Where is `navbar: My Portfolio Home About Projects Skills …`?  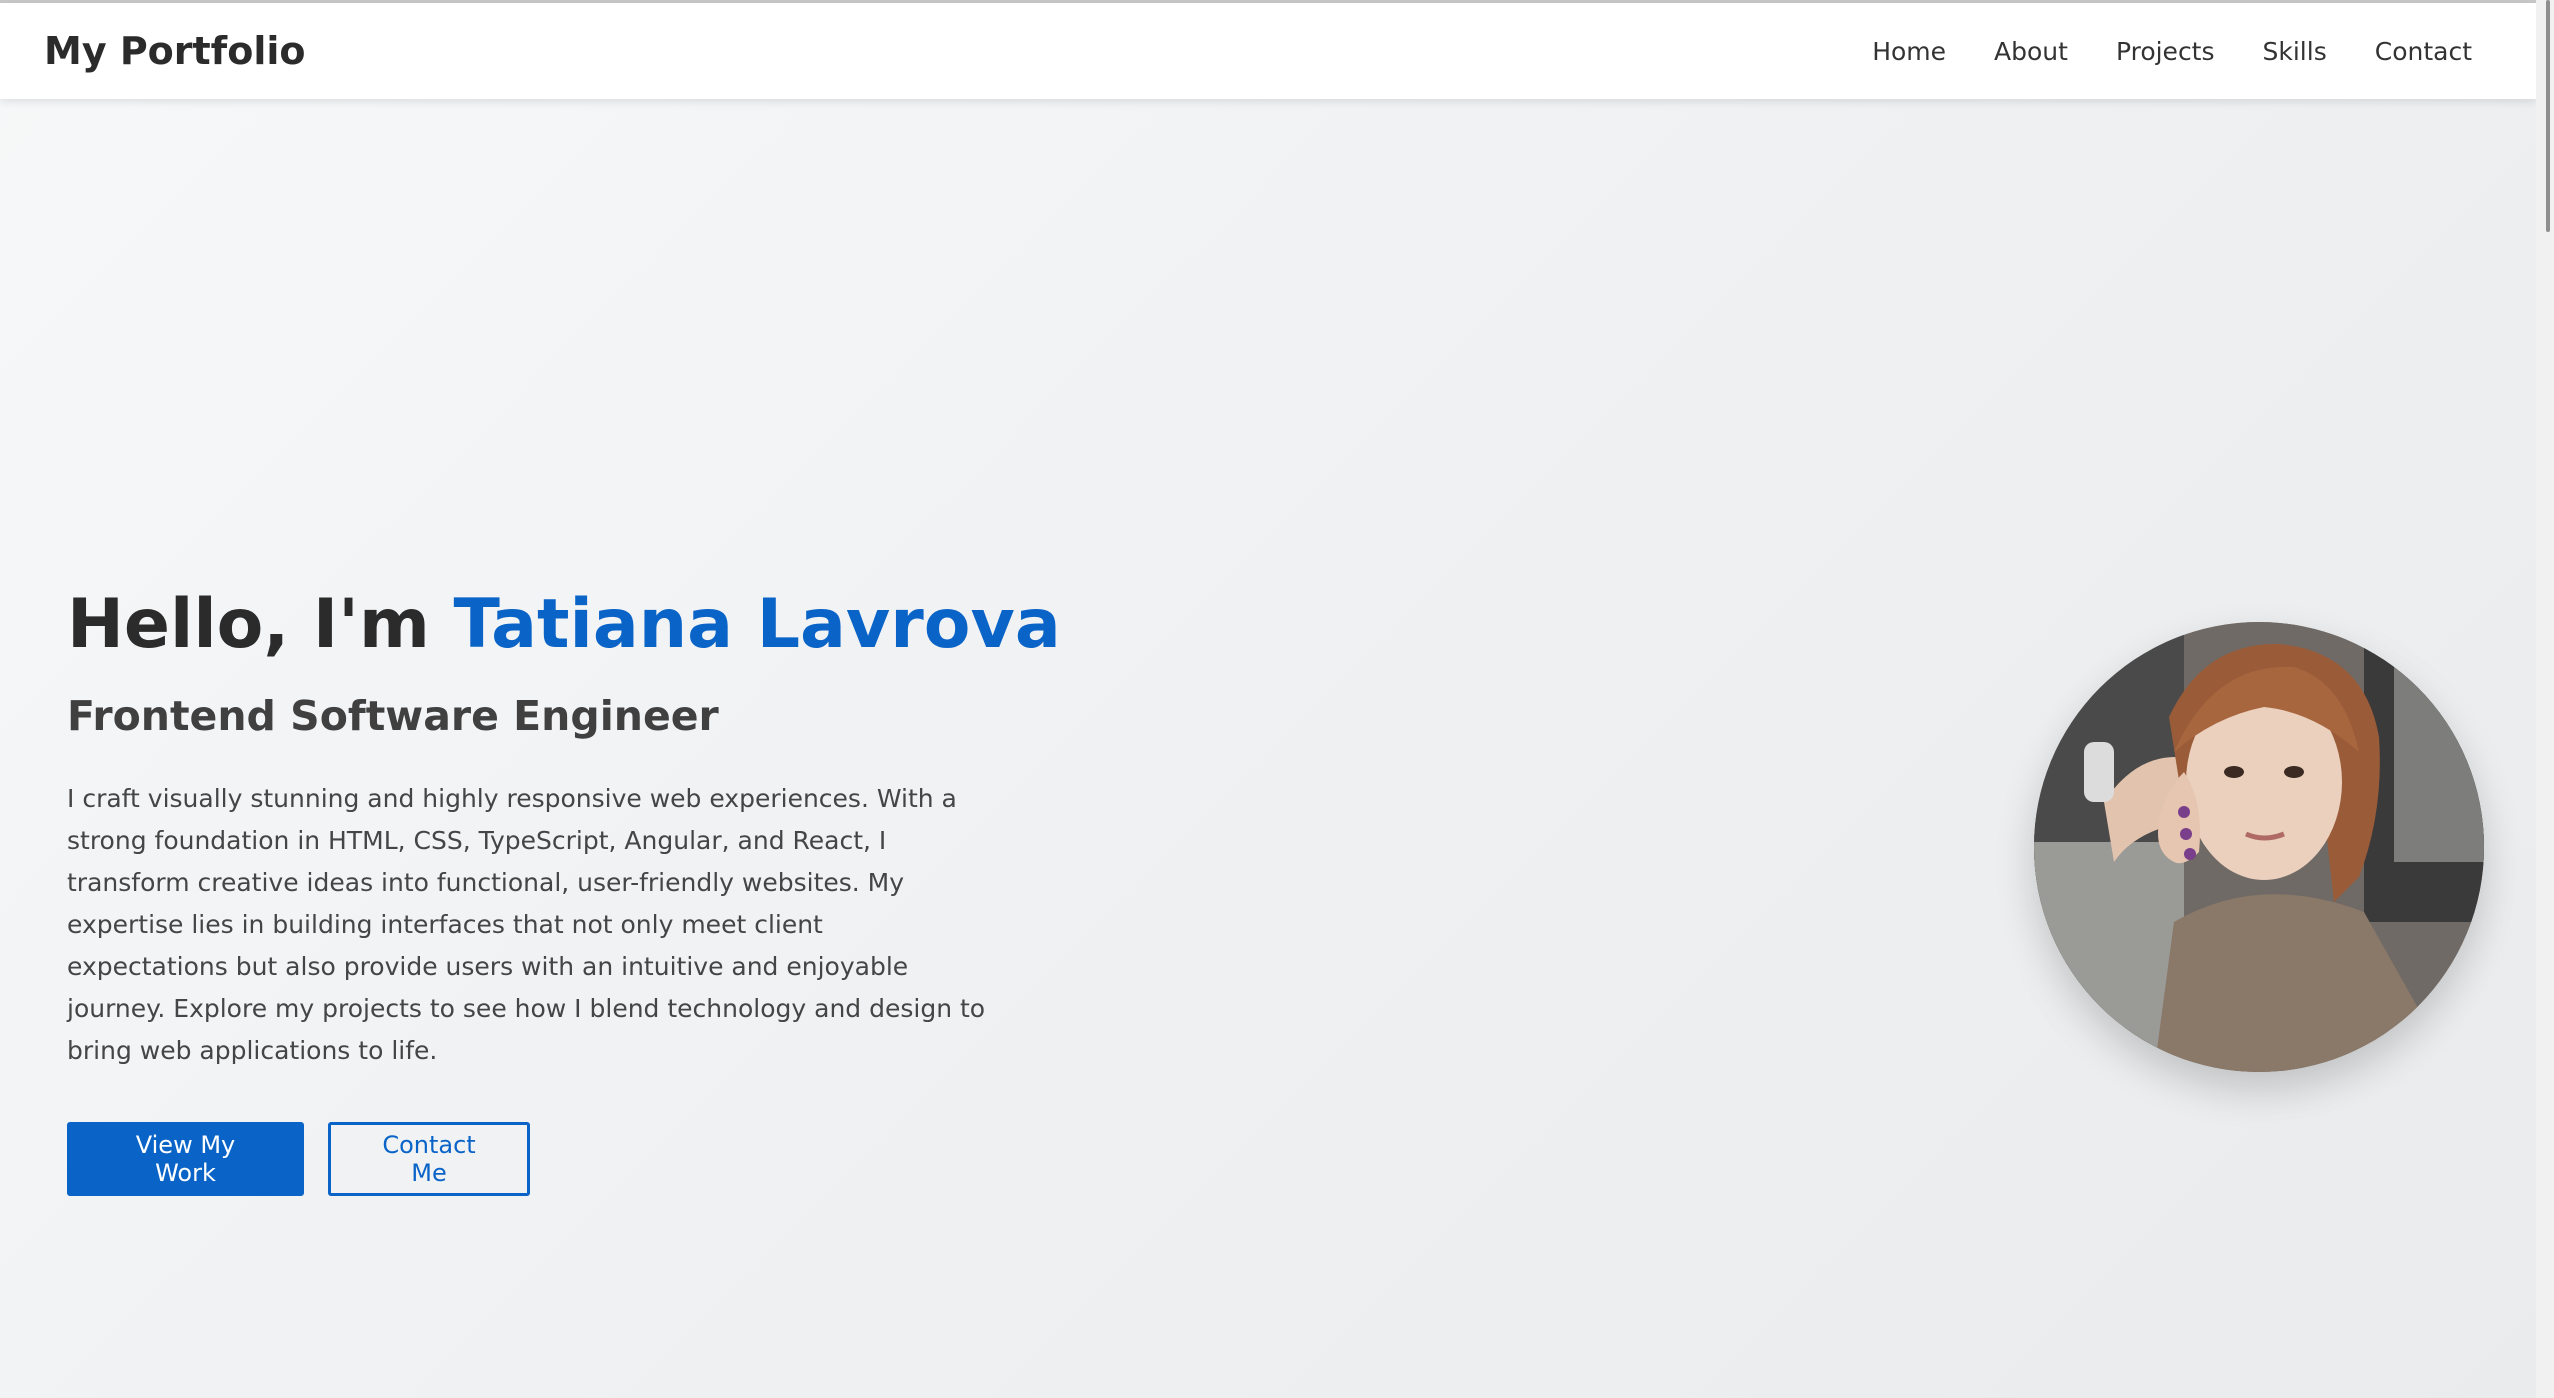 navbar: My Portfolio Home About Projects Skills … is located at coordinates (1268, 51).